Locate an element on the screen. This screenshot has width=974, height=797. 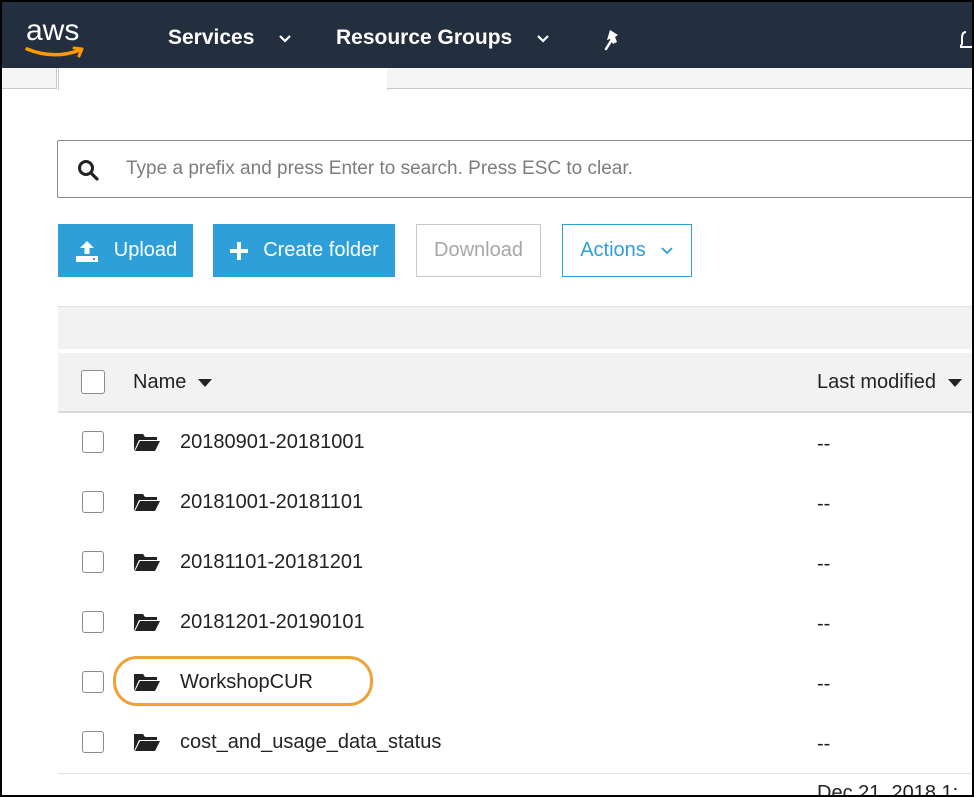
table-row: 20181101-20181201 -- is located at coordinates (515, 563).